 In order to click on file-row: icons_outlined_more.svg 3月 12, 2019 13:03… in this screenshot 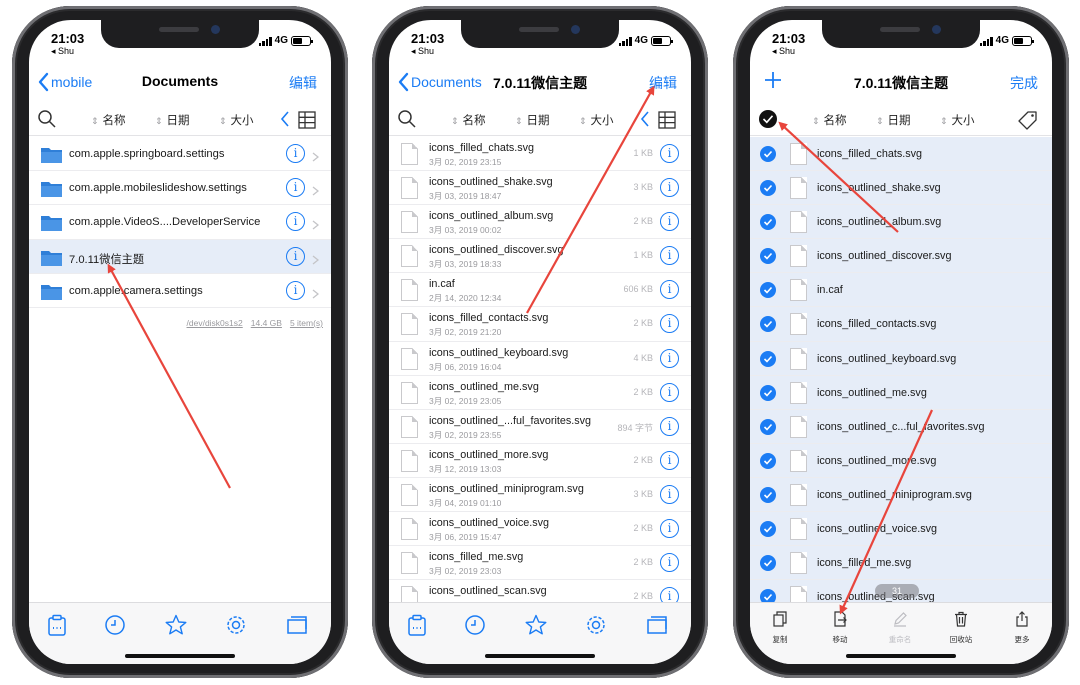, I will do `click(540, 461)`.